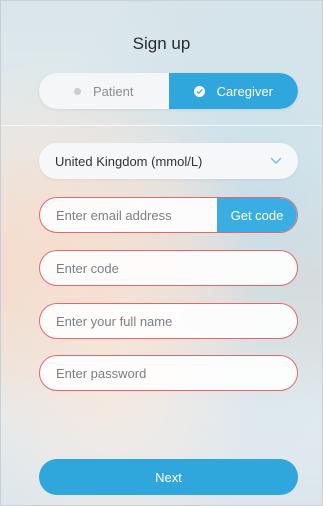  I want to click on password-field, so click(168, 373).